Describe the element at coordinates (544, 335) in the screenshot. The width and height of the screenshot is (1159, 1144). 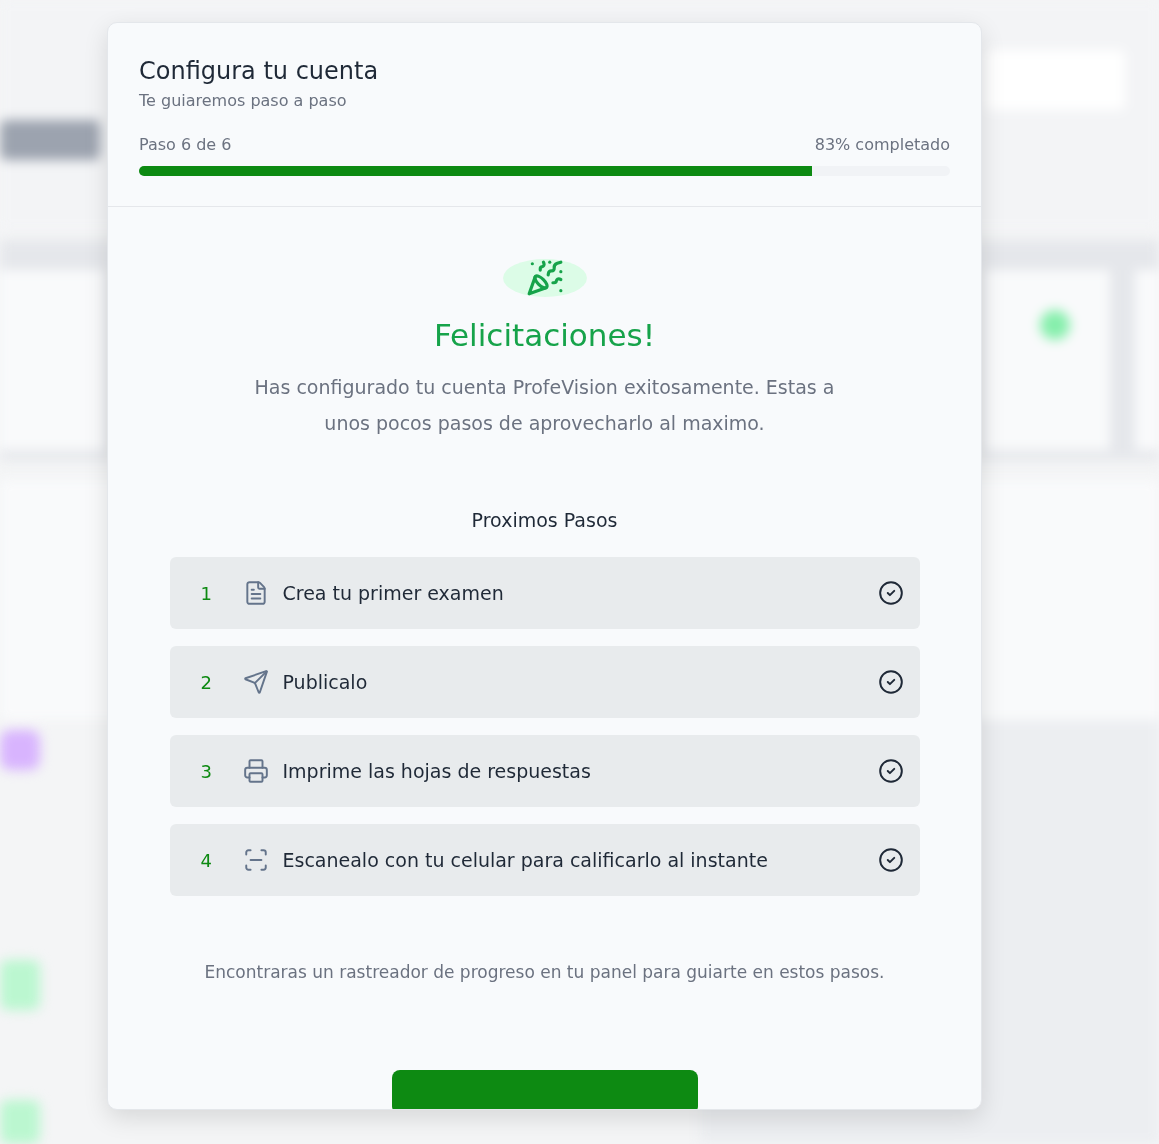
I see `success-heading: Felicitaciones!` at that location.